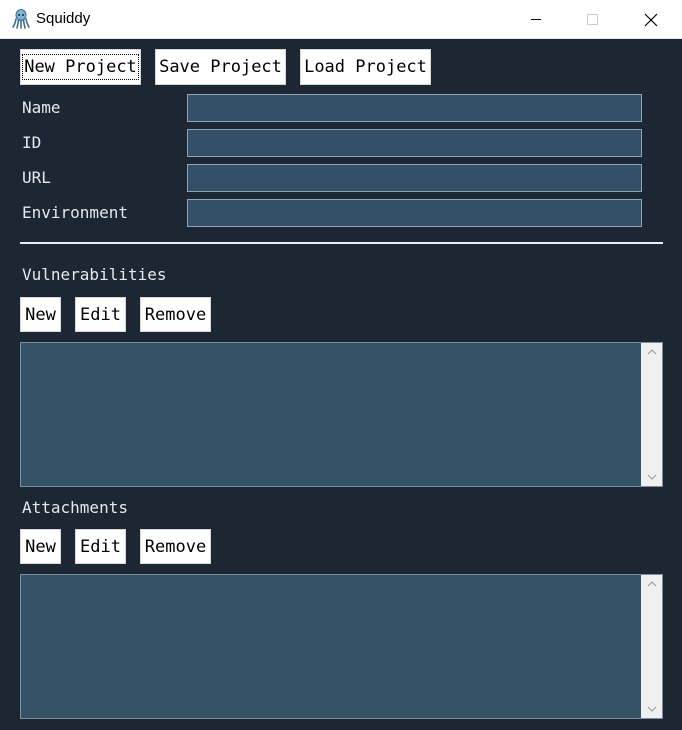 The image size is (682, 730). What do you see at coordinates (63, 18) in the screenshot?
I see `window-title: Squiddy` at bounding box center [63, 18].